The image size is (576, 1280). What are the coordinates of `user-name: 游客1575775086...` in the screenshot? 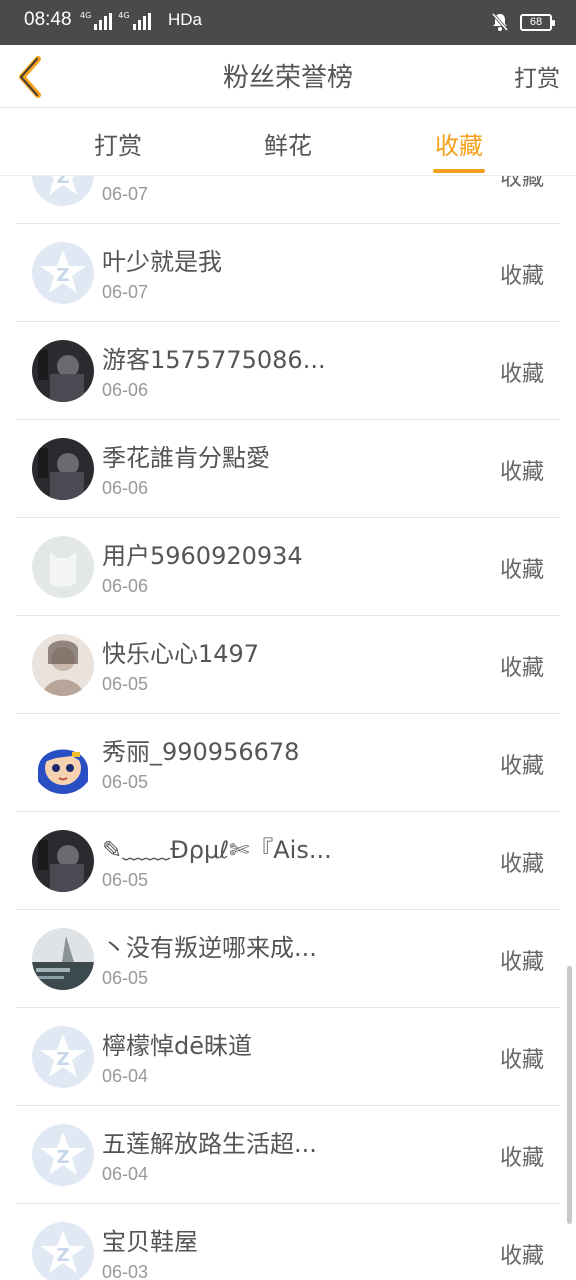 It's located at (214, 360).